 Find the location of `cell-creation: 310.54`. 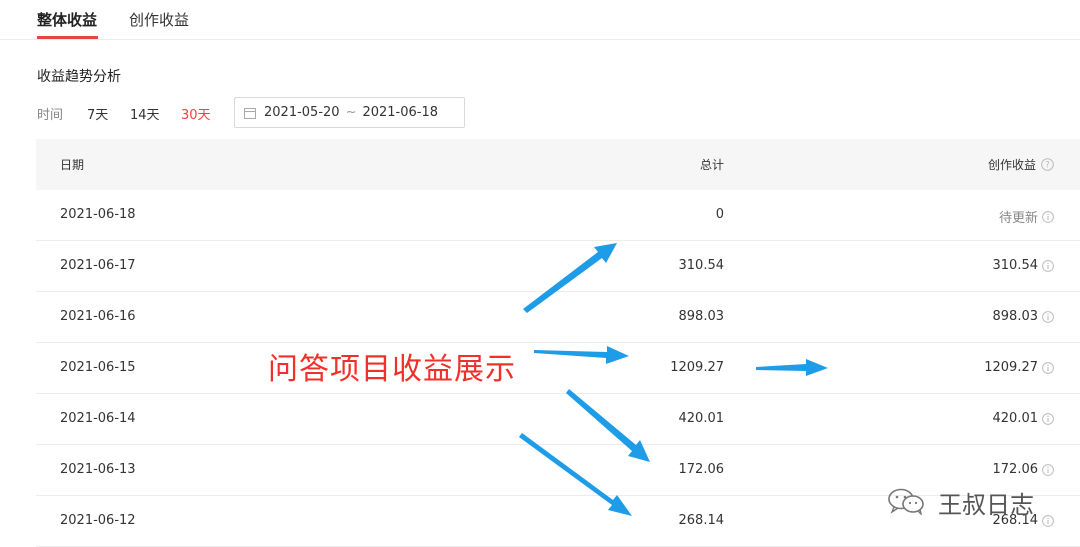

cell-creation: 310.54 is located at coordinates (1024, 265).